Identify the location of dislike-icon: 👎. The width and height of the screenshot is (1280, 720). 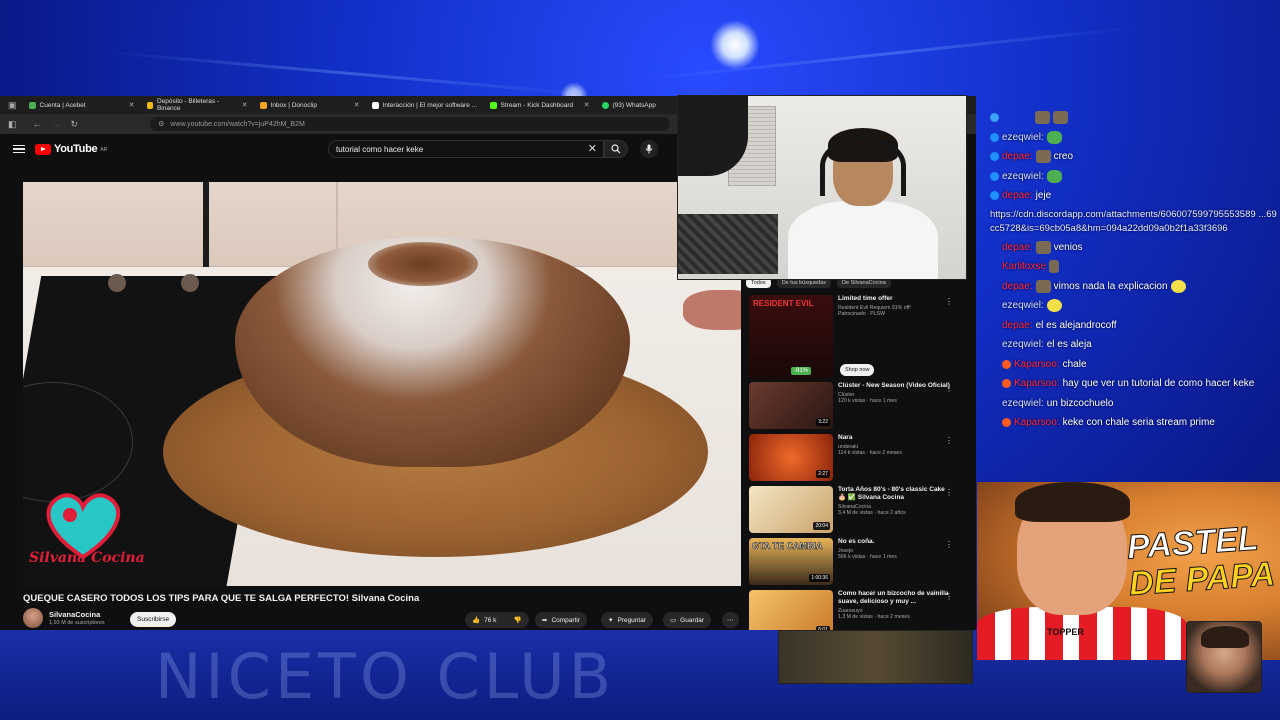
(518, 620).